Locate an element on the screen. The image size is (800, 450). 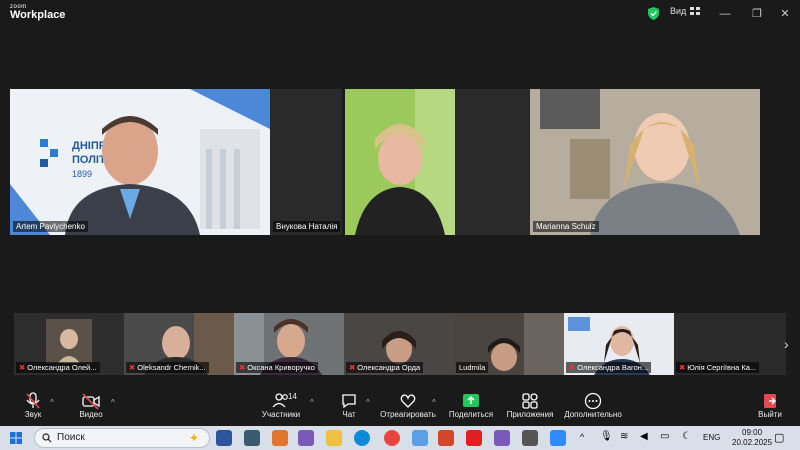
volume-icon: ◀ is located at coordinates (644, 436).